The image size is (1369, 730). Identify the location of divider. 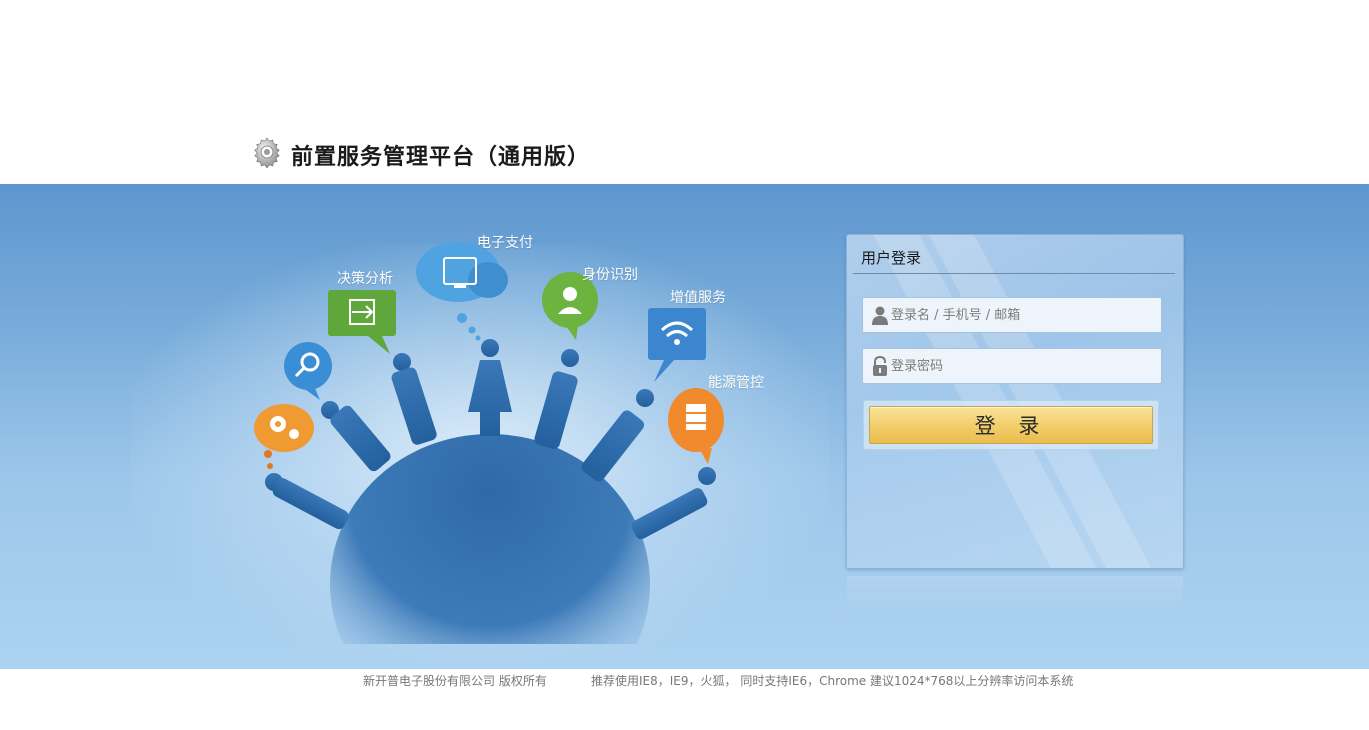
(1014, 273).